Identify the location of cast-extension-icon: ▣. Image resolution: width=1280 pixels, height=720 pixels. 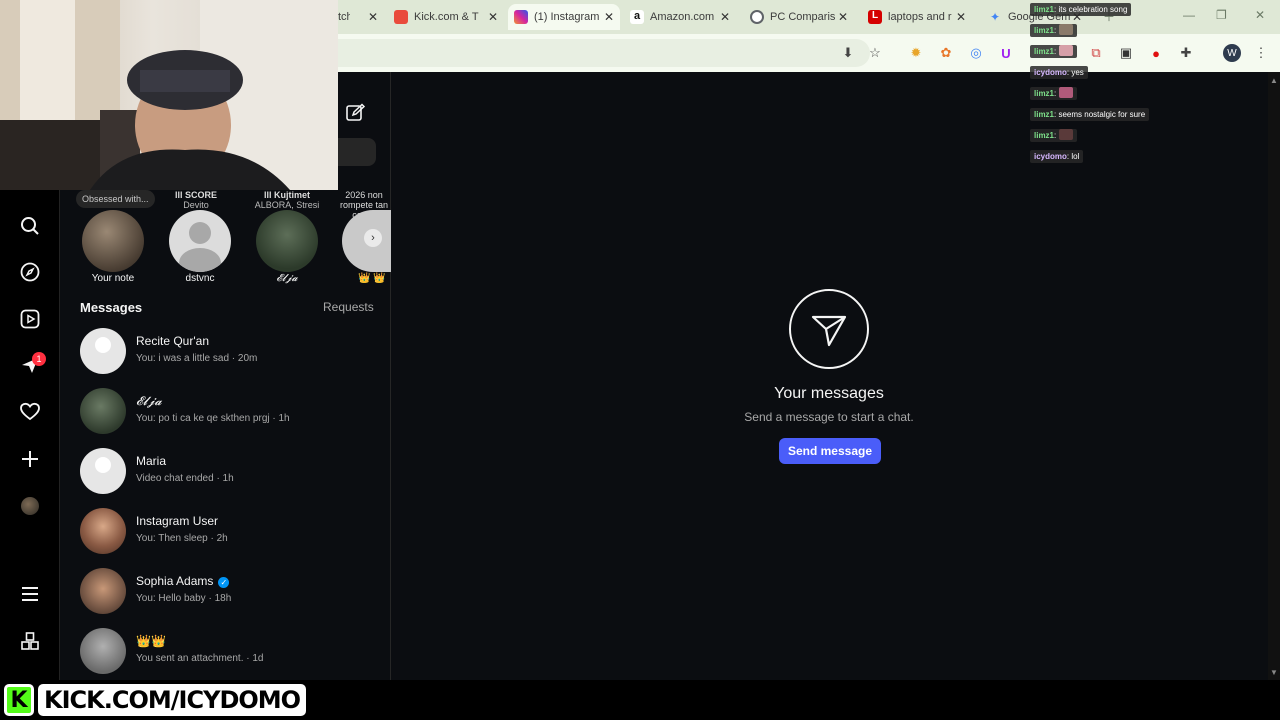
(1126, 53).